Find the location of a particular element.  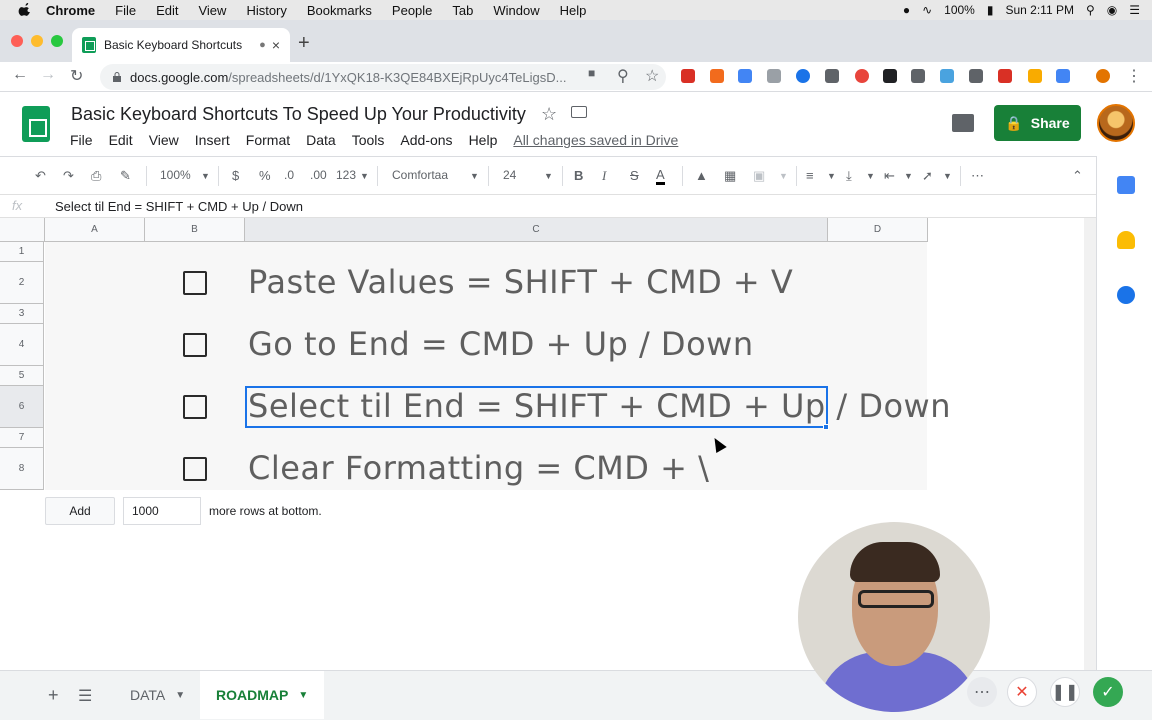

decrease-decimal-button: .0 is located at coordinates (289, 175).